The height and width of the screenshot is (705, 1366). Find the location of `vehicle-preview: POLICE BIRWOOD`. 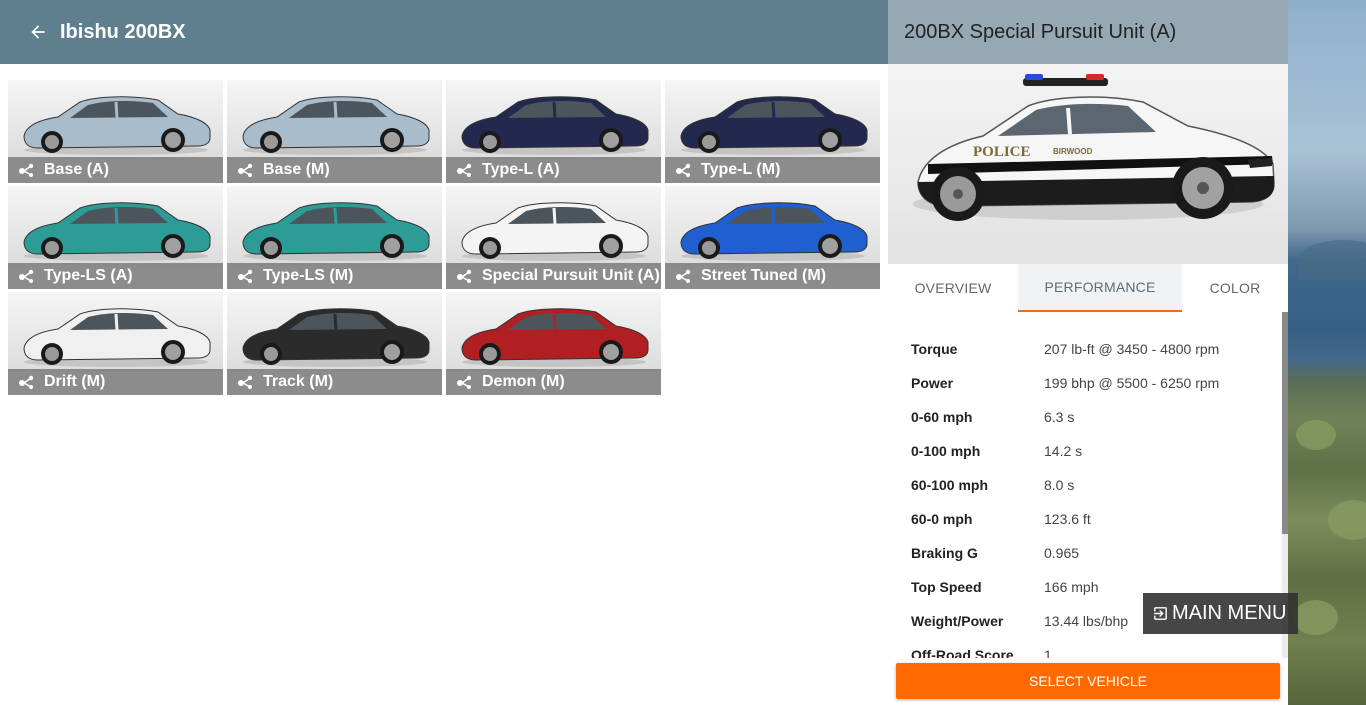

vehicle-preview: POLICE BIRWOOD is located at coordinates (1088, 164).